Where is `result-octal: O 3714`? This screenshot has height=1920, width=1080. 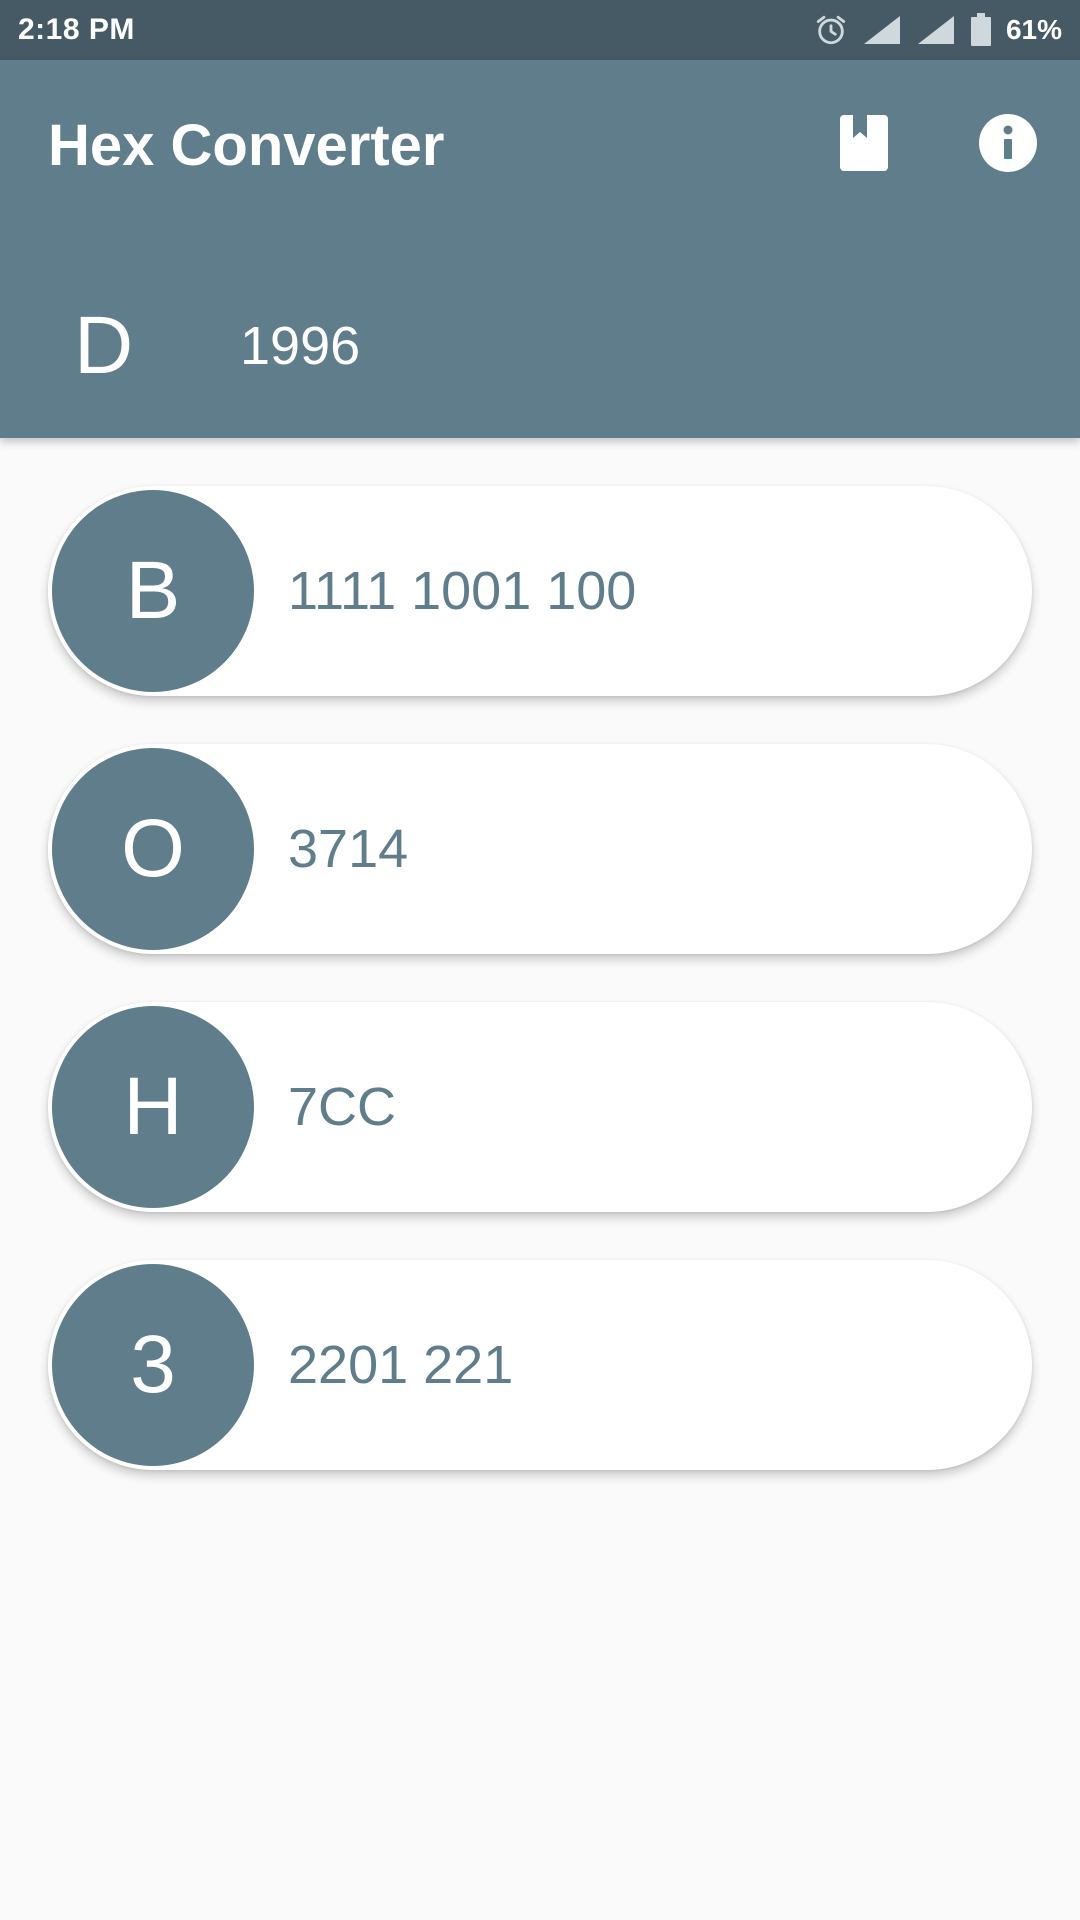
result-octal: O 3714 is located at coordinates (540, 849).